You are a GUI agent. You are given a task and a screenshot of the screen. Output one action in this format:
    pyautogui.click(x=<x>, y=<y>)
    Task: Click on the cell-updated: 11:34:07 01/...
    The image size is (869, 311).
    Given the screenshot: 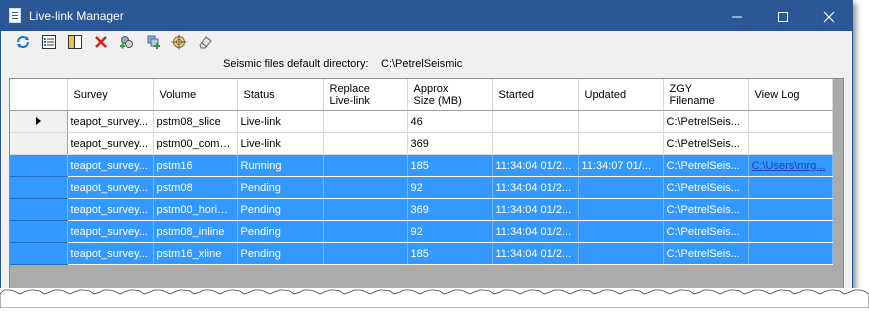 What is the action you would take?
    pyautogui.click(x=621, y=165)
    